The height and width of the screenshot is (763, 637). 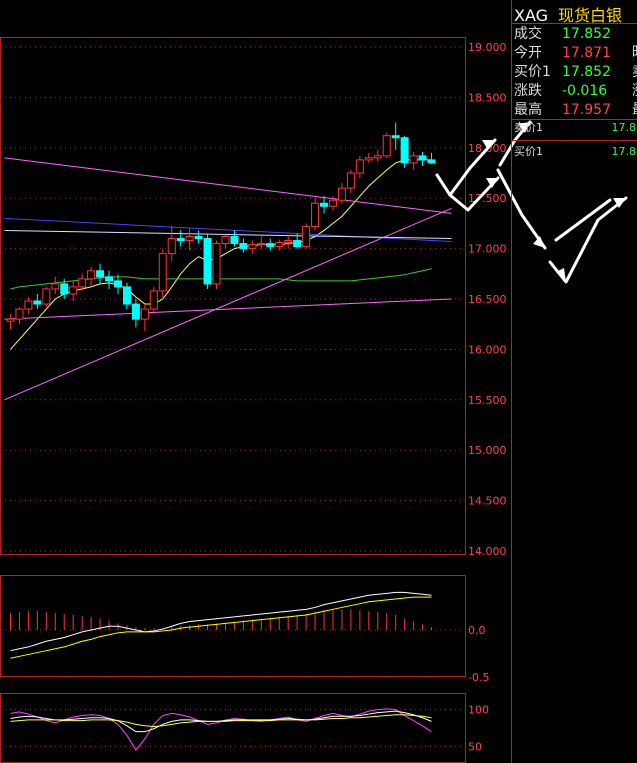 I want to click on annotation-arrowhead, so click(x=492, y=183).